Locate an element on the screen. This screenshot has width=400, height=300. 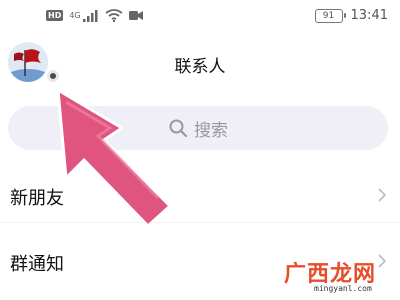
status-bar-right: 91 13:41 is located at coordinates (351, 15).